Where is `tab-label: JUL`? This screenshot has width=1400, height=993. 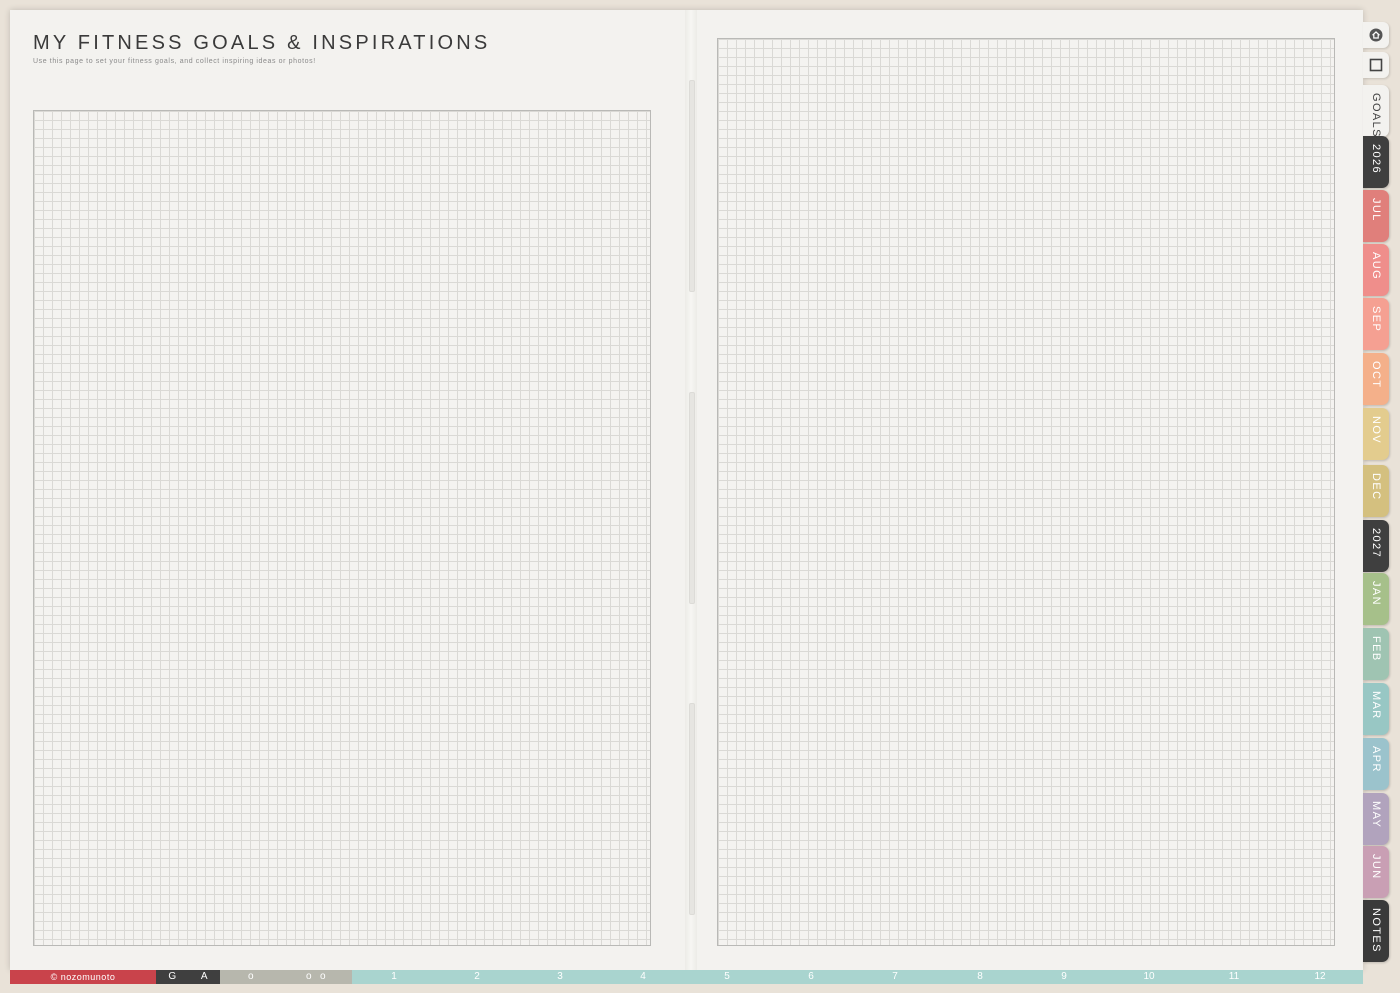
tab-label: JUL is located at coordinates (1376, 210).